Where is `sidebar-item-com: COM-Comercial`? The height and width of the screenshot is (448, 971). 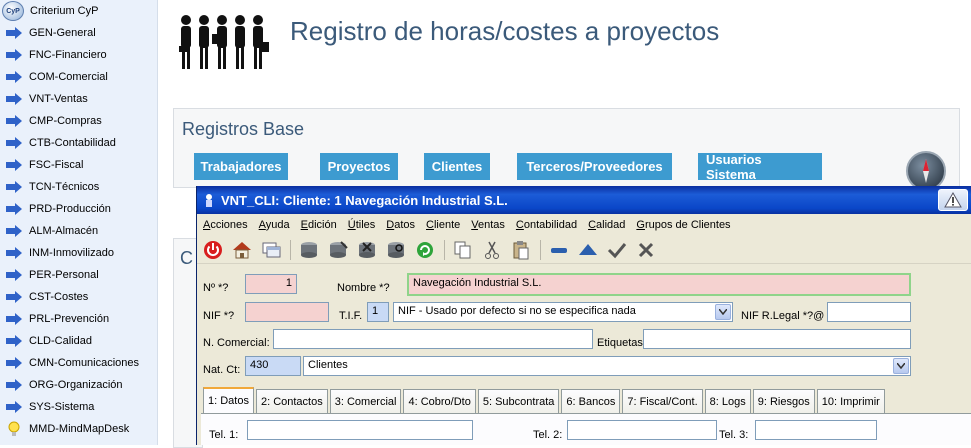 sidebar-item-com: COM-Comercial is located at coordinates (78, 77).